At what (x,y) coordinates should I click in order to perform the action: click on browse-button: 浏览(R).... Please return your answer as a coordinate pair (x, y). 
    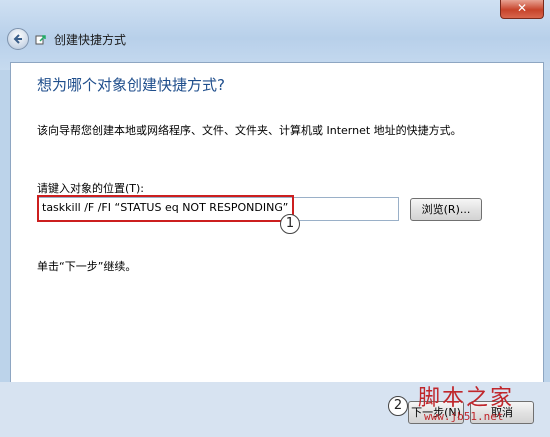
    Looking at the image, I should click on (446, 209).